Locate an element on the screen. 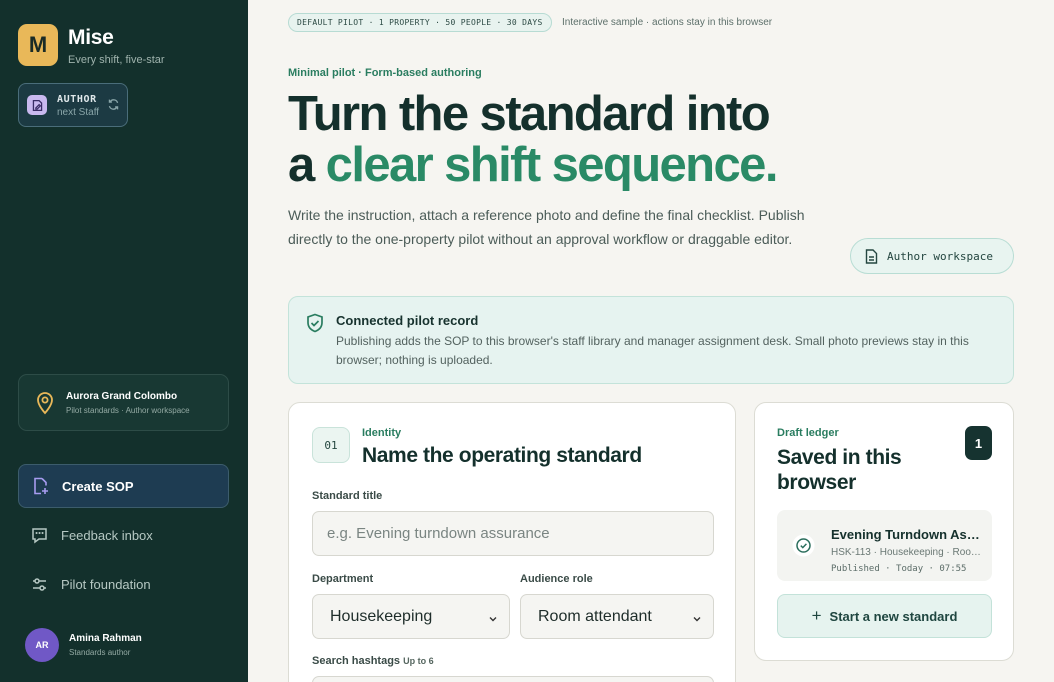 The image size is (1054, 682). user-name: Amina Rahman is located at coordinates (105, 638).